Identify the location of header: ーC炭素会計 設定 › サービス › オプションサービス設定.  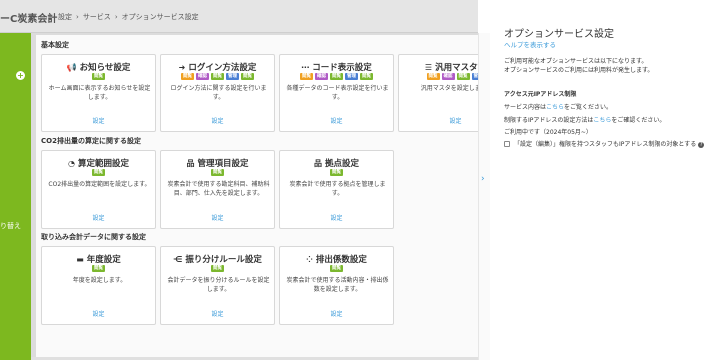
(239, 16).